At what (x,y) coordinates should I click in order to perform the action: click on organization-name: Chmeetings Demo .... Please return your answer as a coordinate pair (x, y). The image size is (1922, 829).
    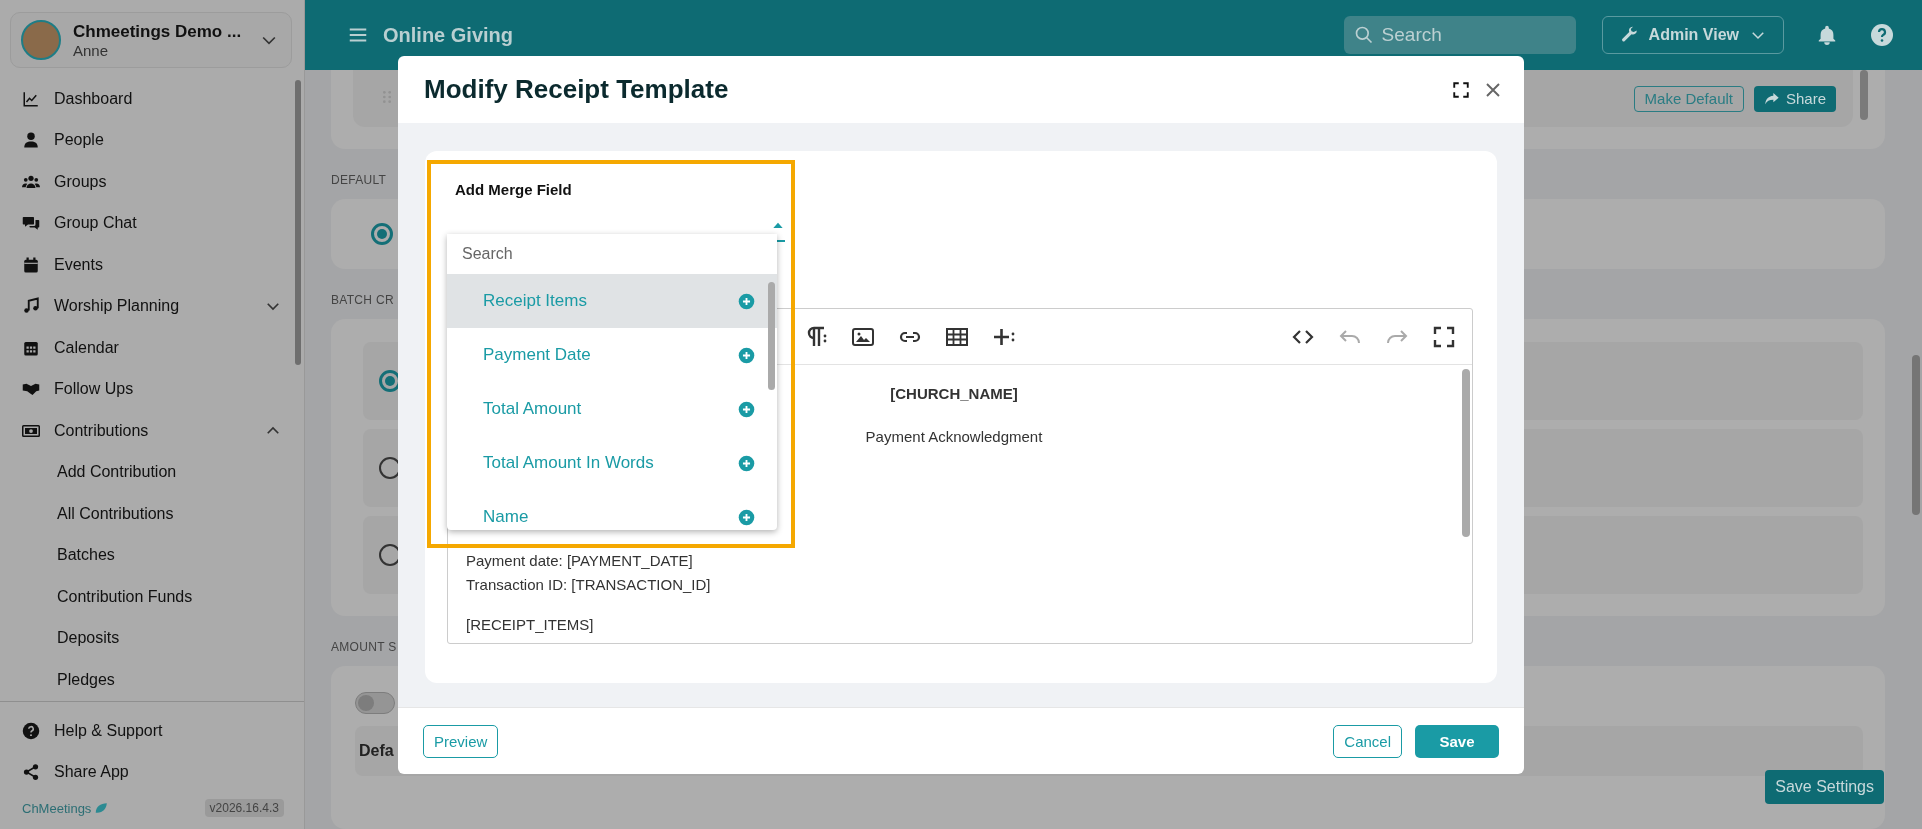
    Looking at the image, I should click on (158, 31).